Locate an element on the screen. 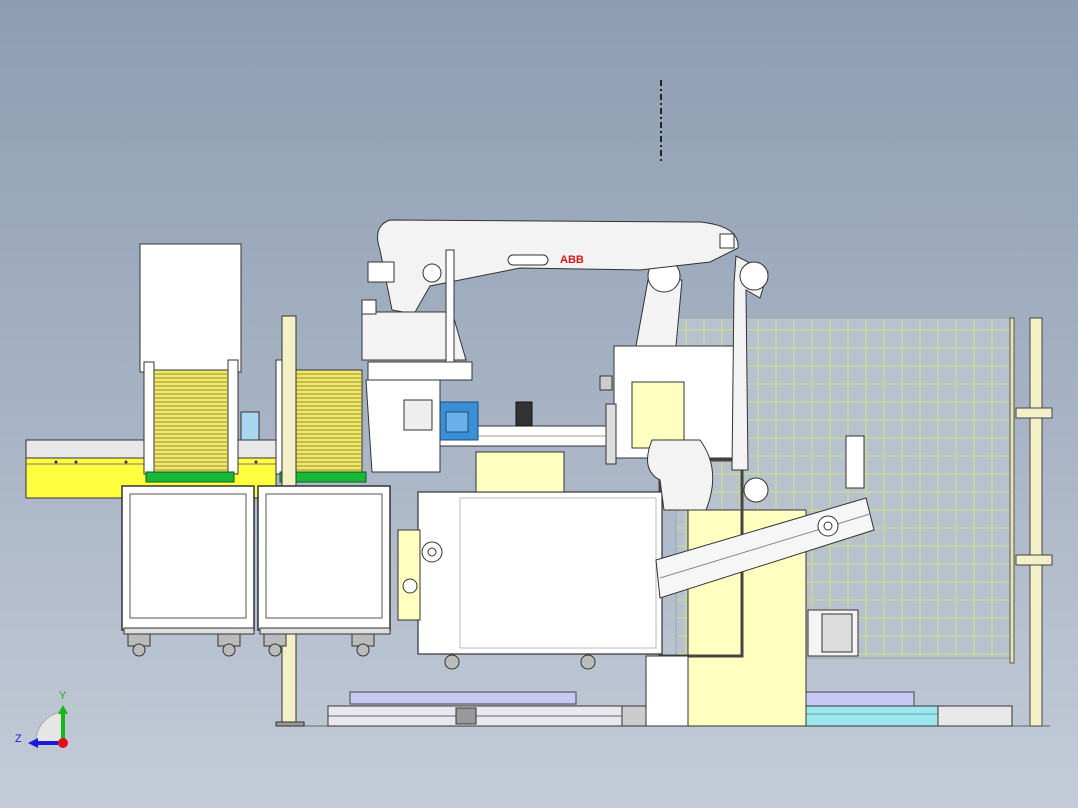 This screenshot has width=1078, height=808. pallet-frame-right is located at coordinates (324, 571).